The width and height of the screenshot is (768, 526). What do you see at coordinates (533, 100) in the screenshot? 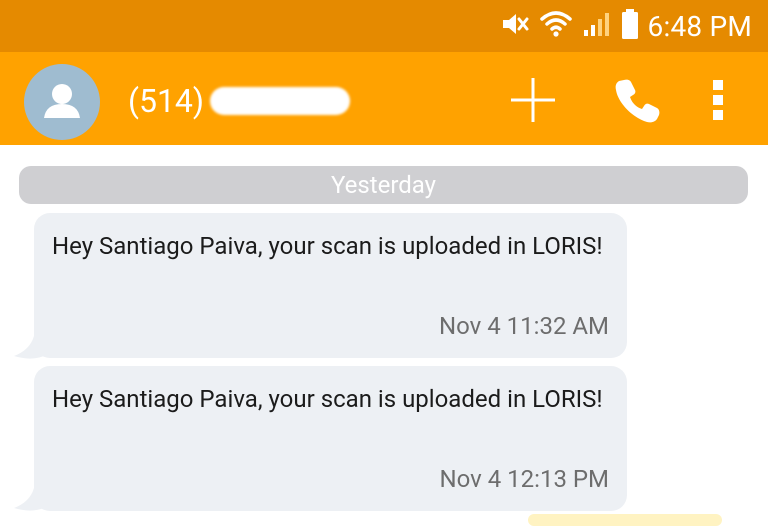
I see `add-icon` at bounding box center [533, 100].